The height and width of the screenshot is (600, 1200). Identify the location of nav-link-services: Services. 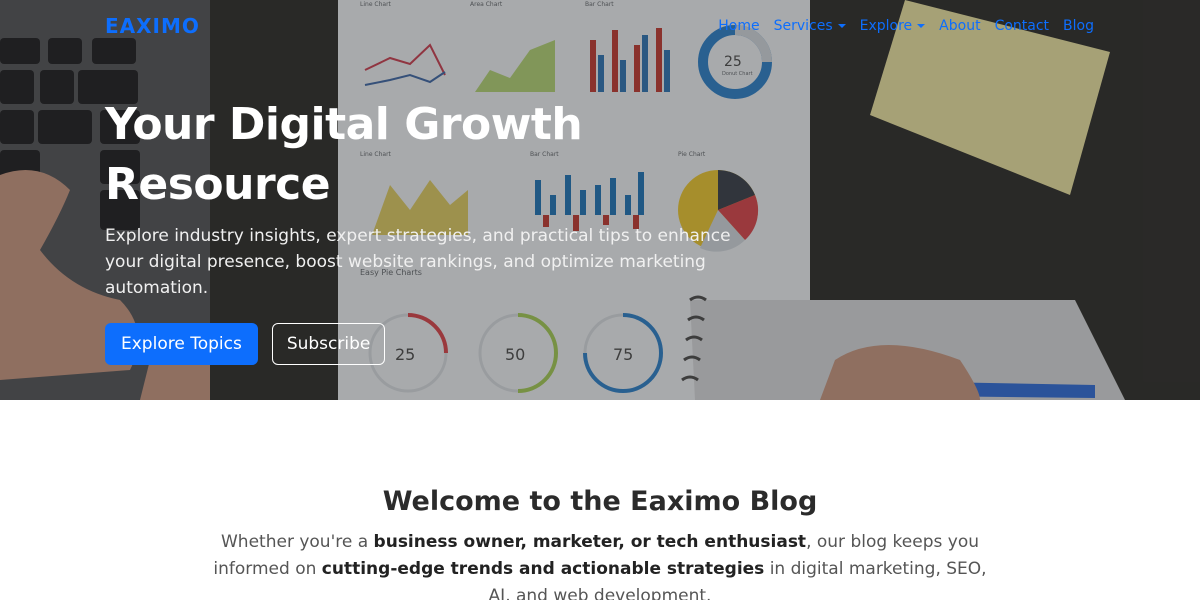
(810, 26).